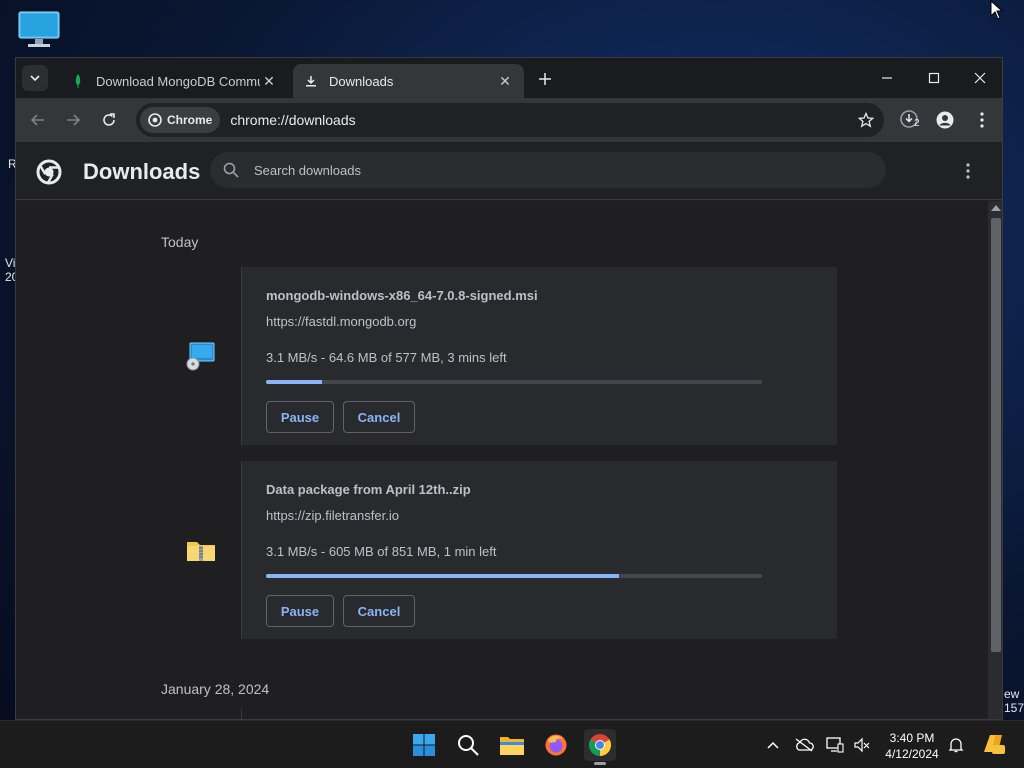 This screenshot has height=768, width=1024. I want to click on chrome-menu-button, so click(982, 120).